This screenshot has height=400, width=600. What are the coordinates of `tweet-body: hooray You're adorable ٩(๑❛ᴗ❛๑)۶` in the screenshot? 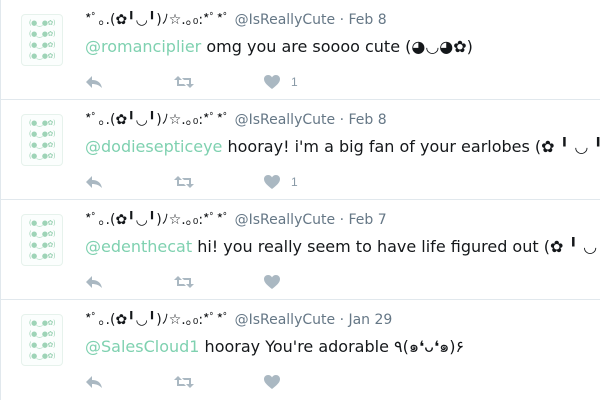 It's located at (332, 346).